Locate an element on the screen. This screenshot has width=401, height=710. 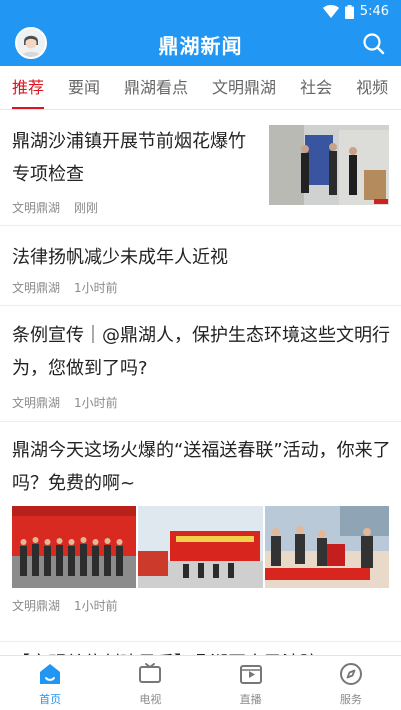
nav-label: 服务 is located at coordinates (350, 699).